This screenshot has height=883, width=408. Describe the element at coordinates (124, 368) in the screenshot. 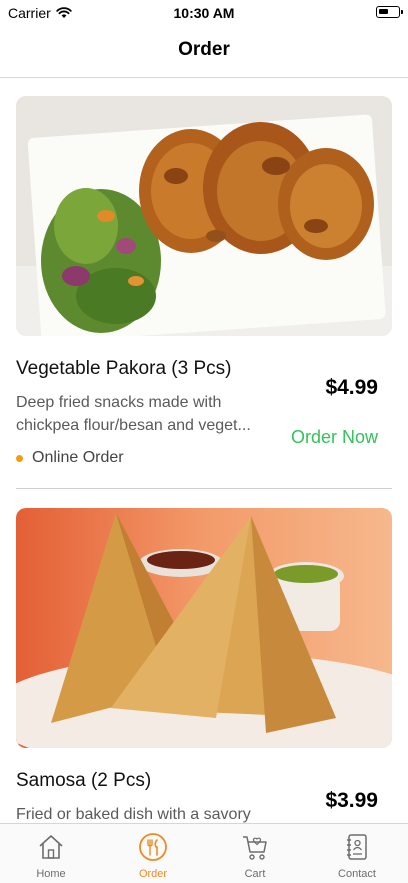

I see `product-name: Vegetable Pakora (3 Pcs)` at that location.